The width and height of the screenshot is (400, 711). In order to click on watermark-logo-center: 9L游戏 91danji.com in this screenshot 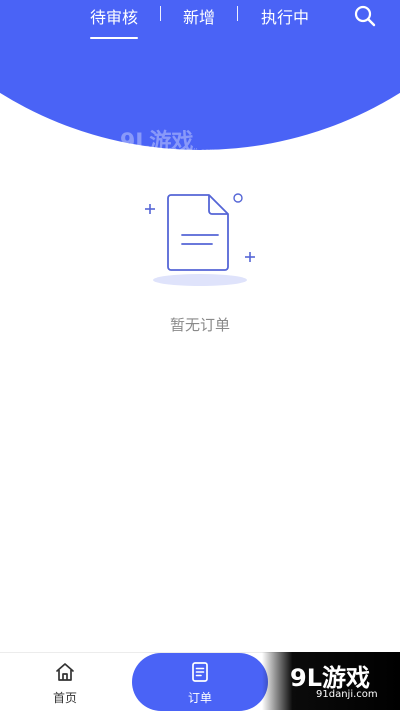, I will do `click(170, 137)`.